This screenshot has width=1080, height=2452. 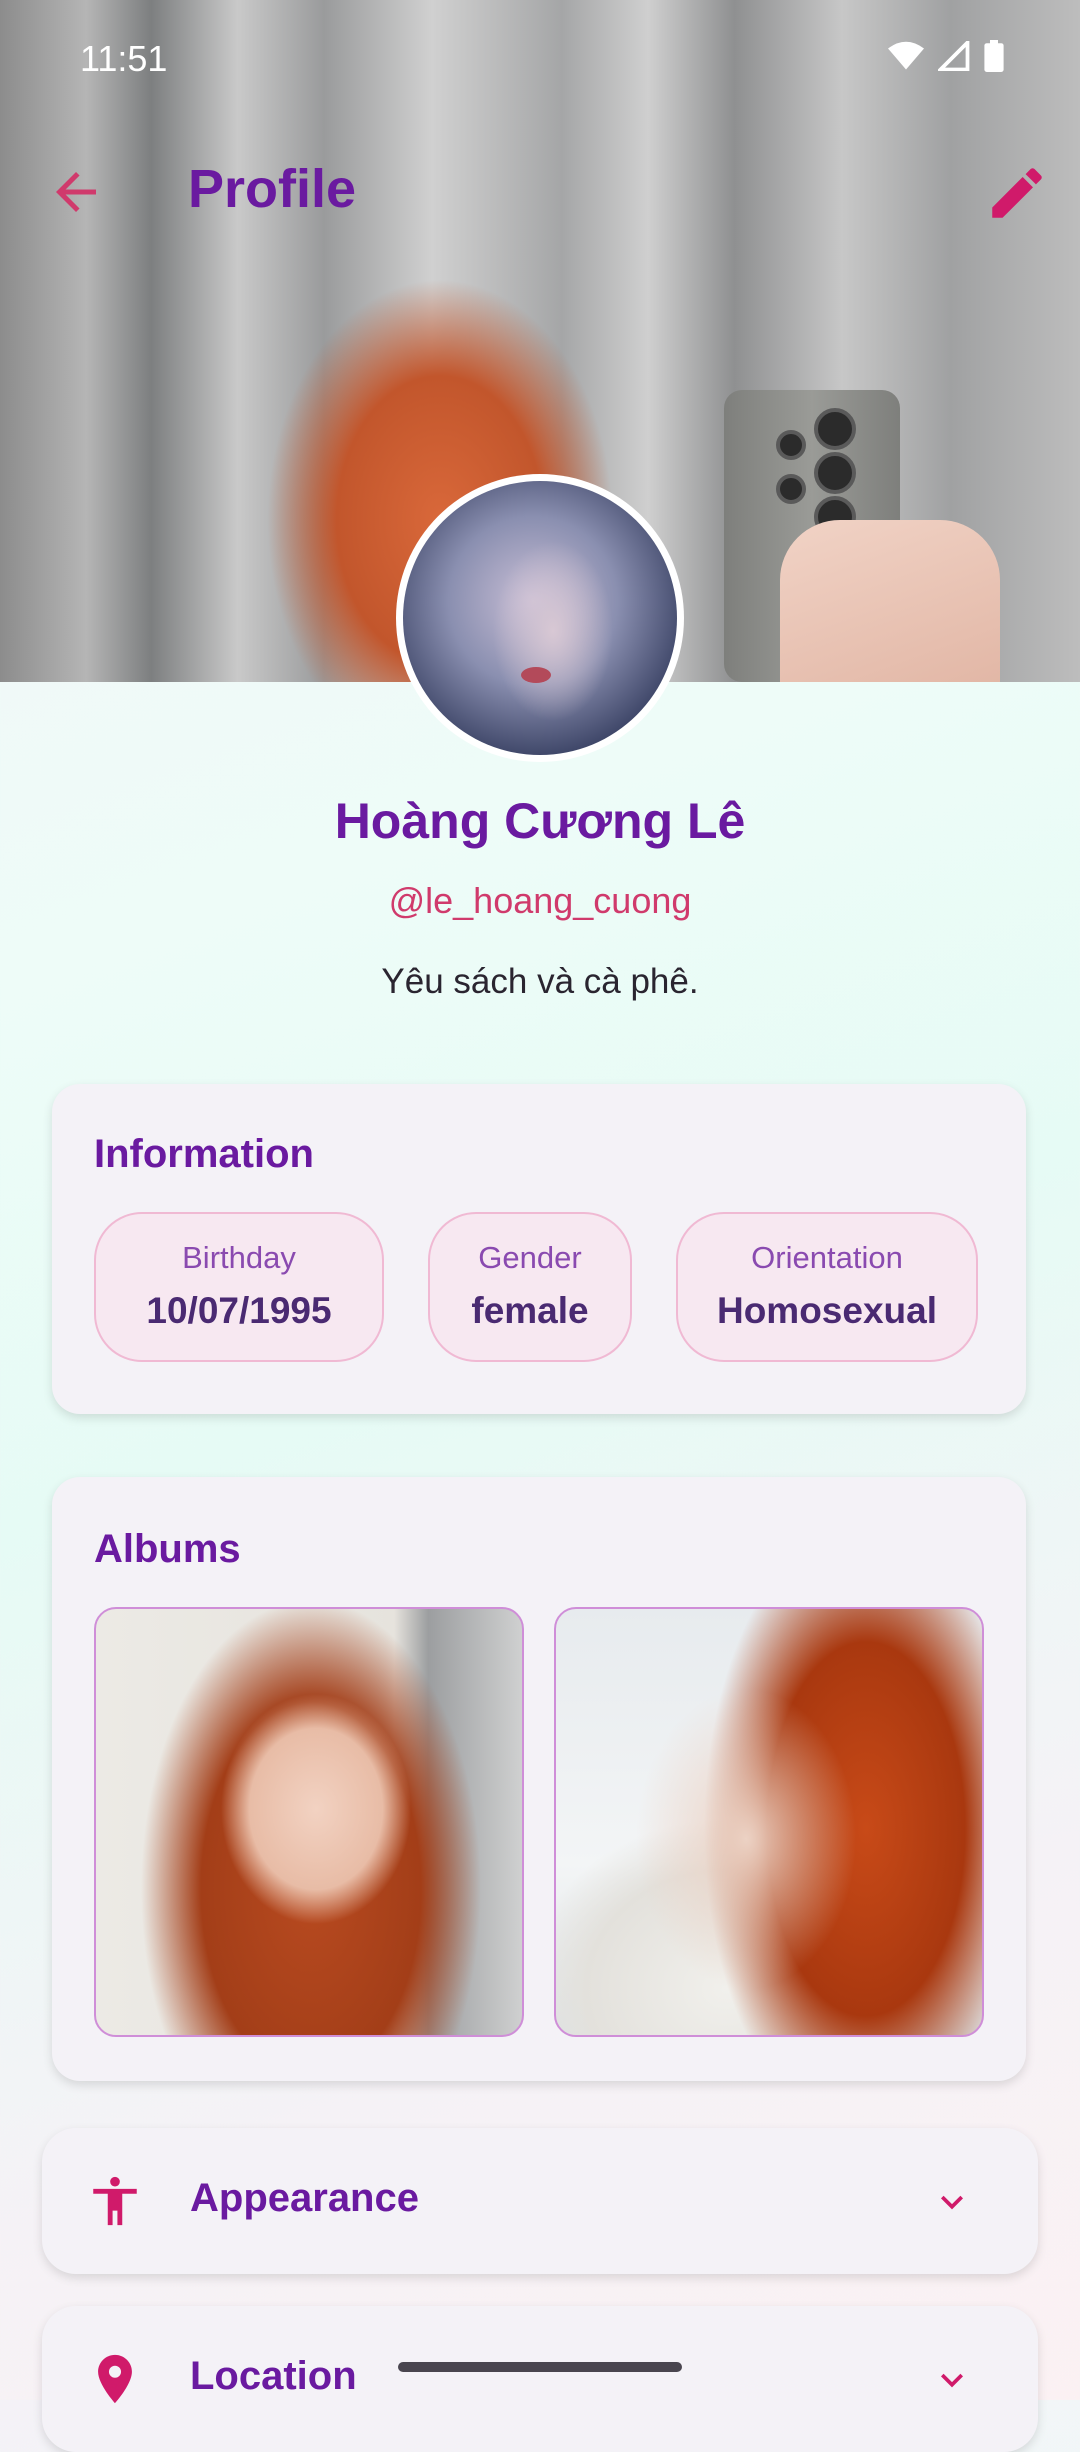 What do you see at coordinates (115, 2201) in the screenshot?
I see `accessibility-icon` at bounding box center [115, 2201].